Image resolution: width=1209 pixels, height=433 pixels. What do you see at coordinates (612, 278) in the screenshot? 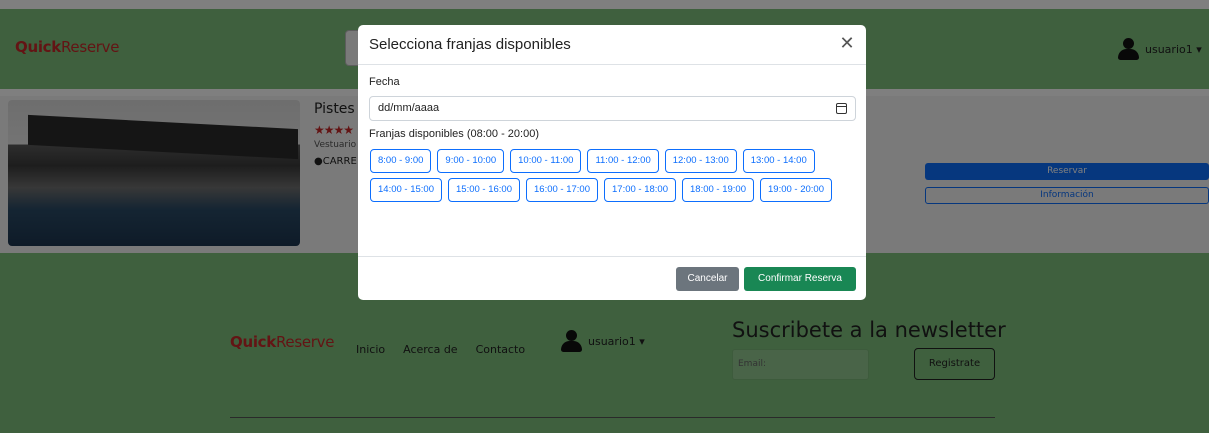
I see `modal-footer: Cancelar Confirmar Reserva` at bounding box center [612, 278].